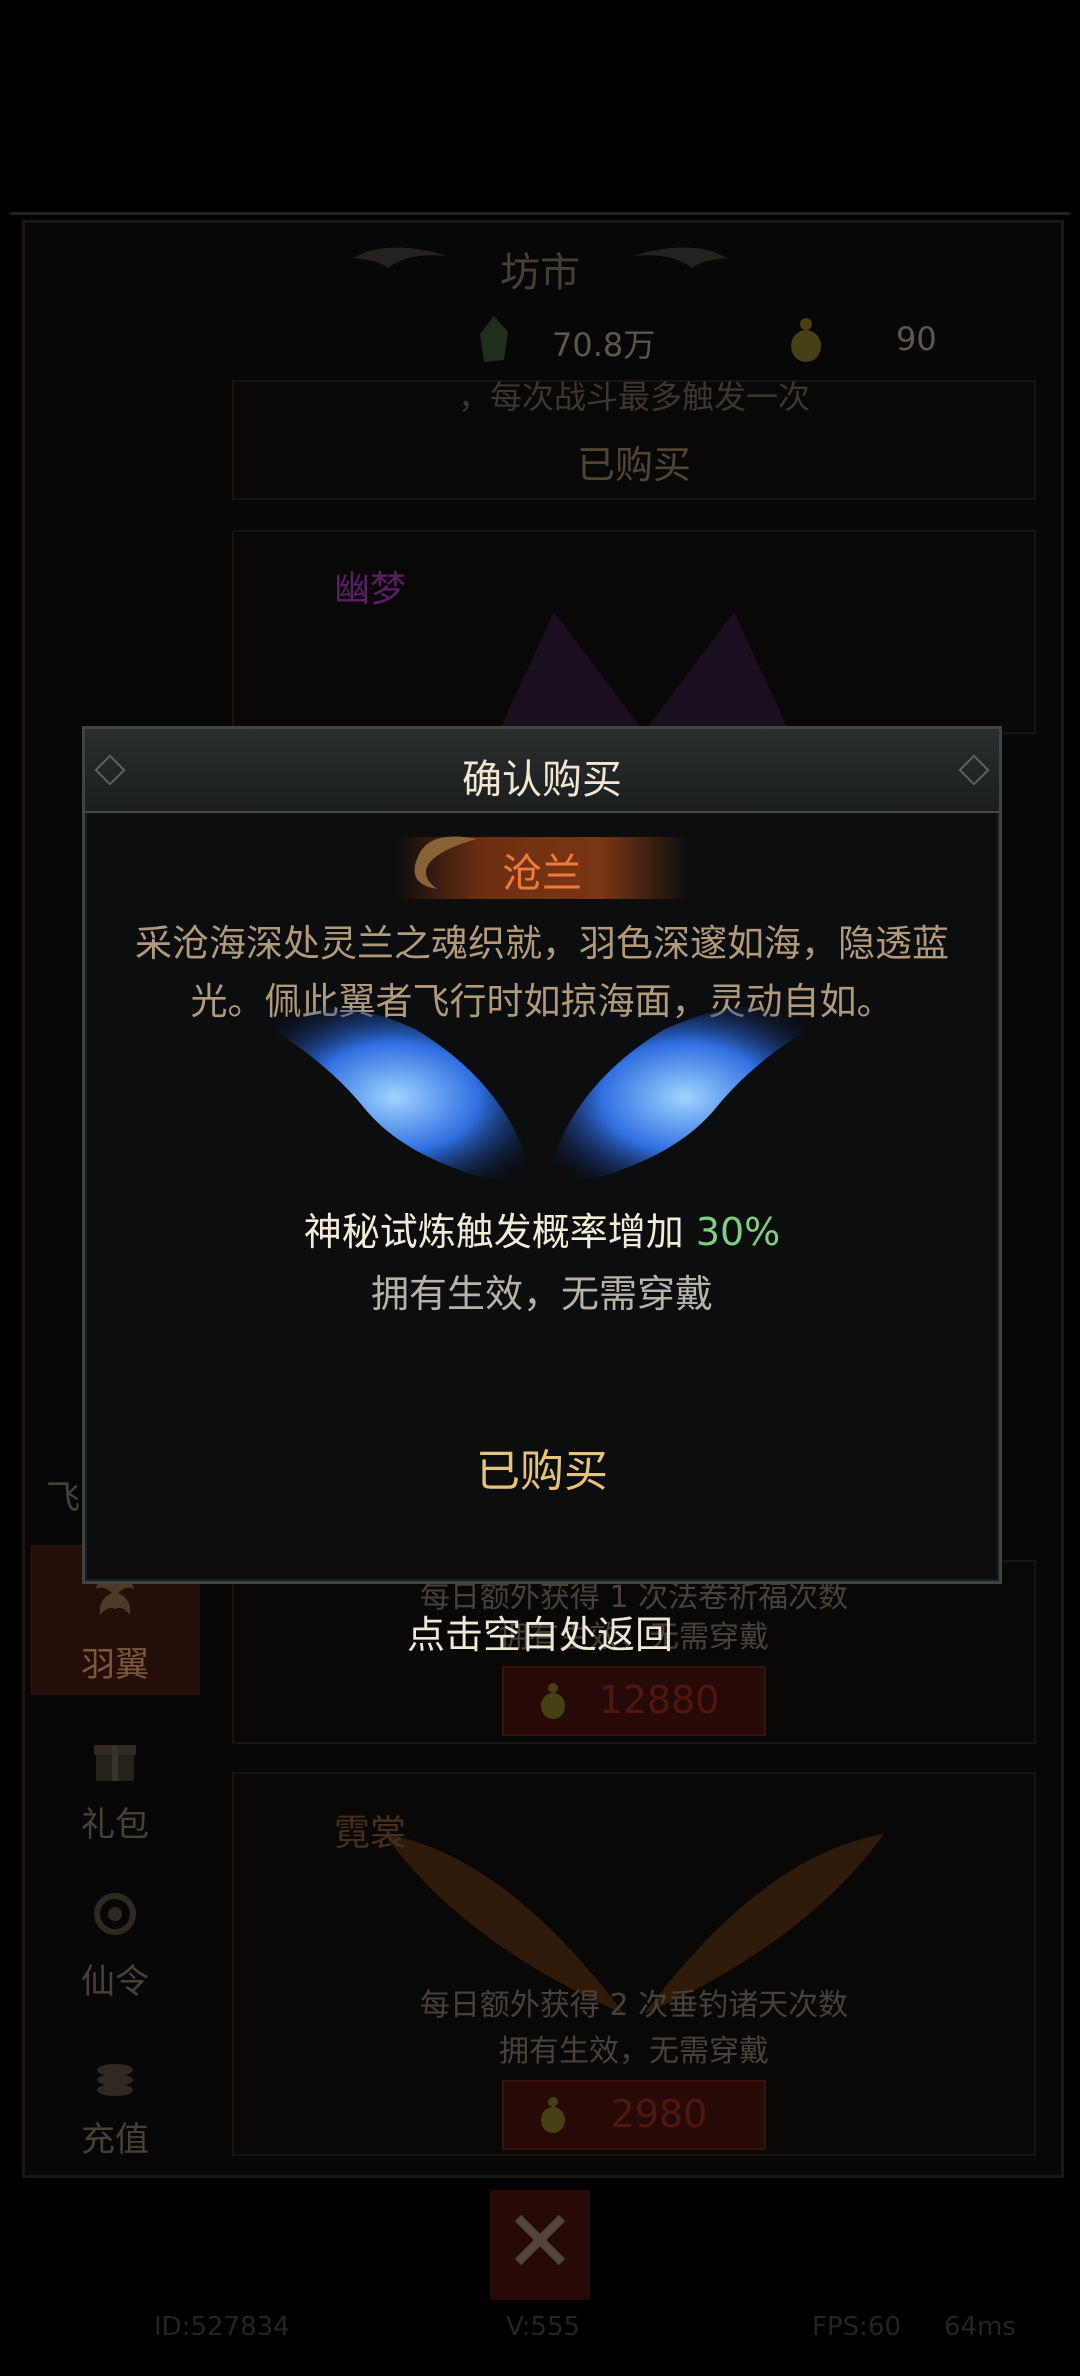  I want to click on dialog-header: 确认购买, so click(542, 771).